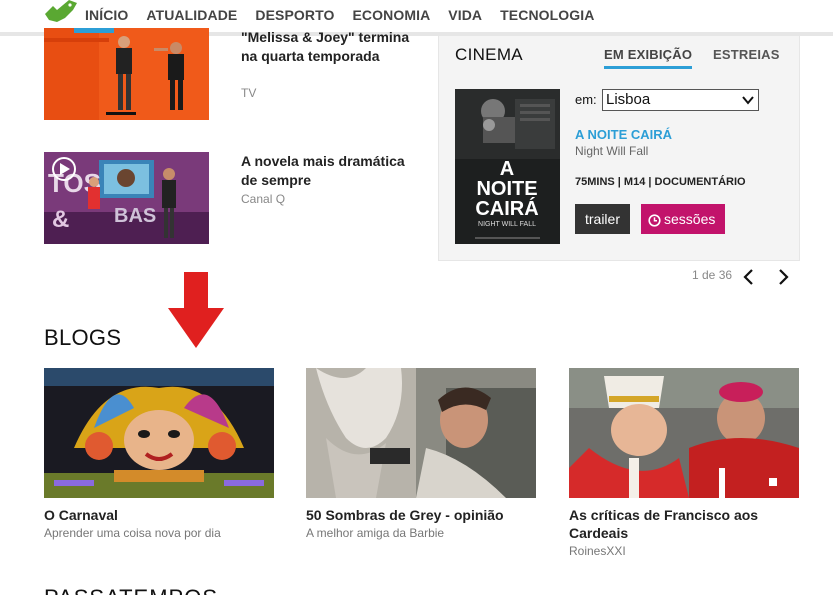  I want to click on movie-poster: A NOITE CAIRÁ NIGHT WILL FALL, so click(507, 166).